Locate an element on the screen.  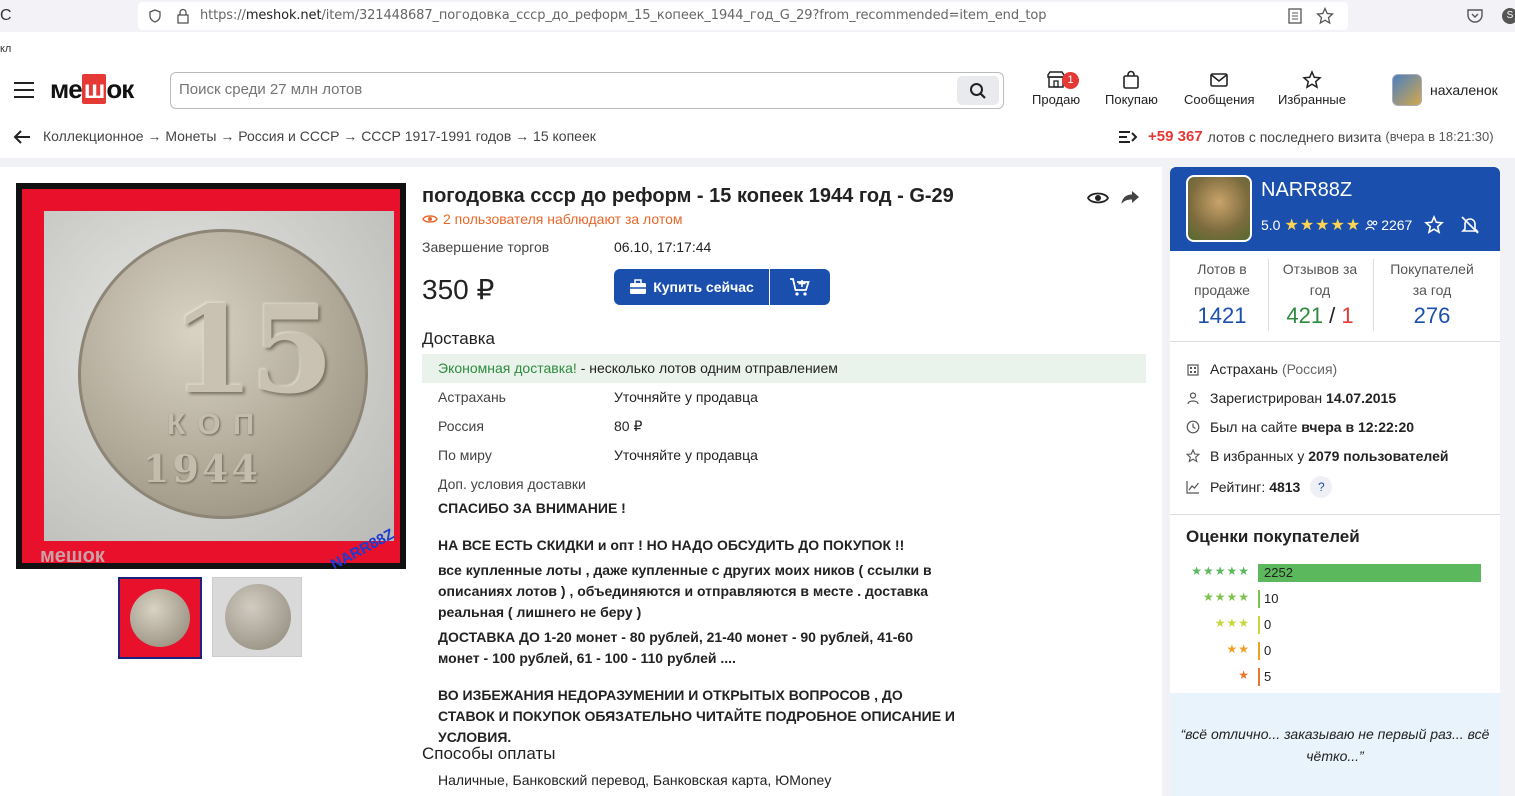
nav-favorites: Избранные is located at coordinates (1312, 88).